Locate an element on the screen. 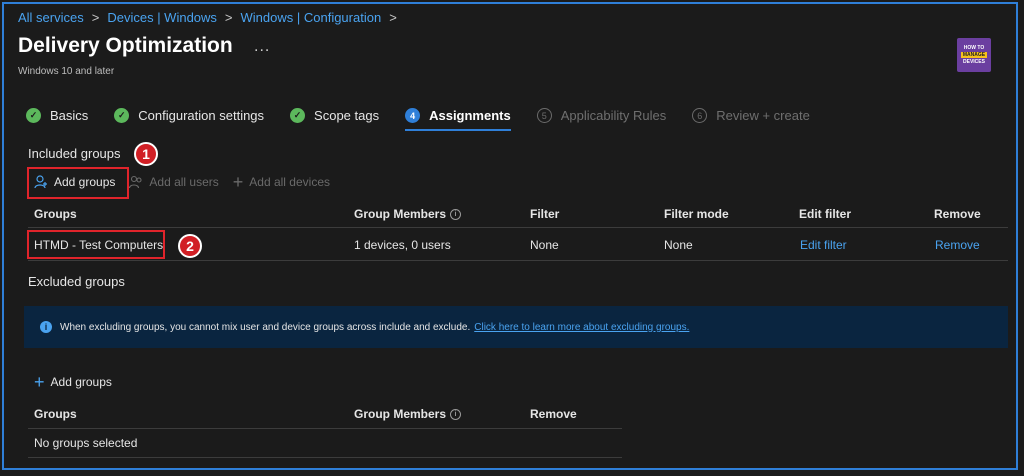 The image size is (1024, 476). filter-mode-cell: None is located at coordinates (678, 245).